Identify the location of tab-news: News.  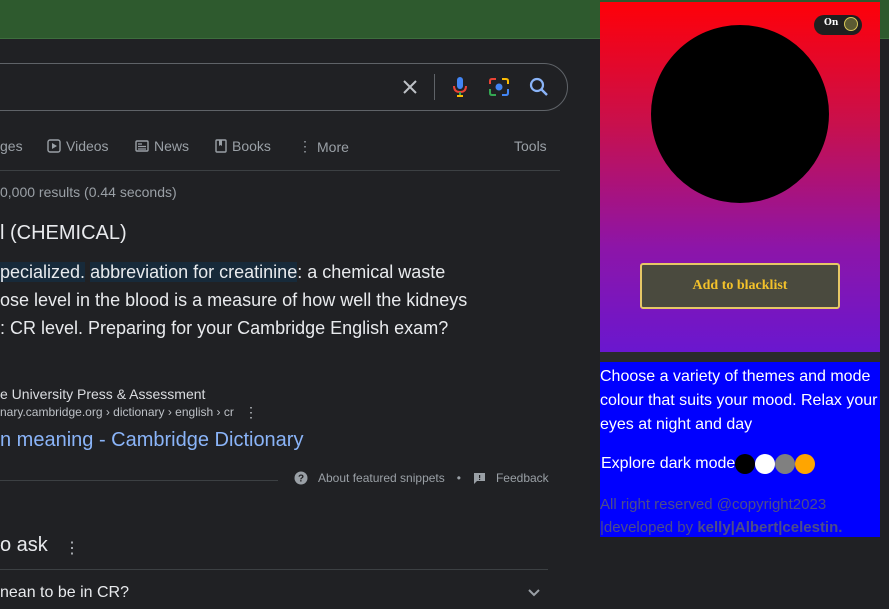
(162, 146).